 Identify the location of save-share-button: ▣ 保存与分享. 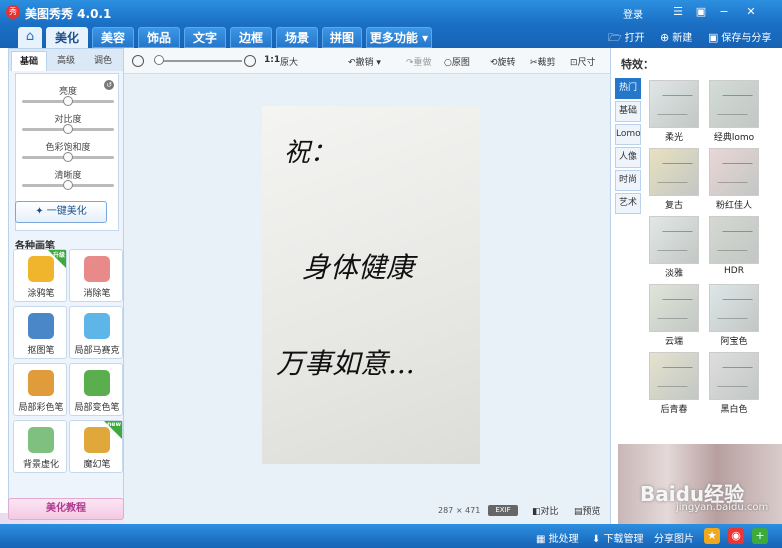
(739, 36).